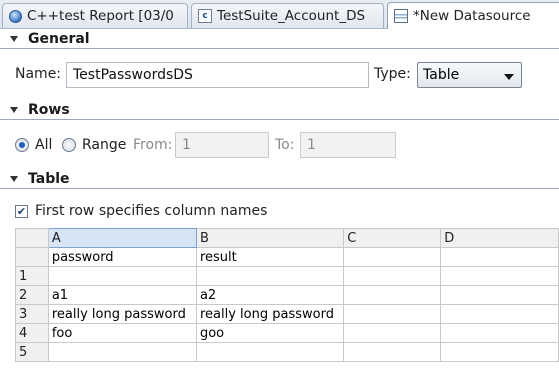 The height and width of the screenshot is (368, 559). What do you see at coordinates (122, 333) in the screenshot?
I see `grid-cell: foo` at bounding box center [122, 333].